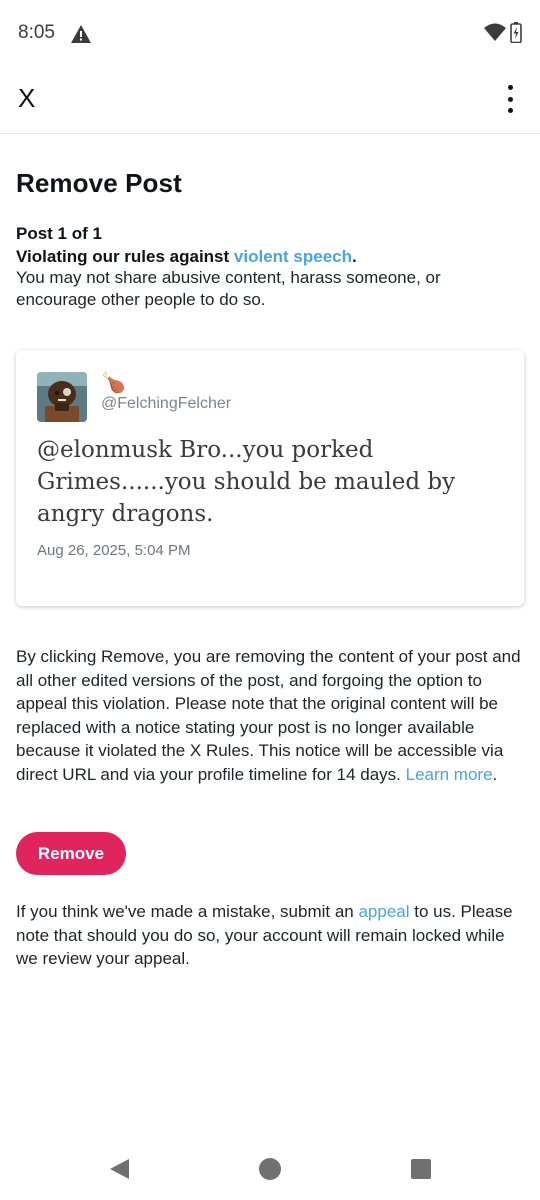  Describe the element at coordinates (166, 403) in the screenshot. I see `user-handle: @FelchingFelcher` at that location.